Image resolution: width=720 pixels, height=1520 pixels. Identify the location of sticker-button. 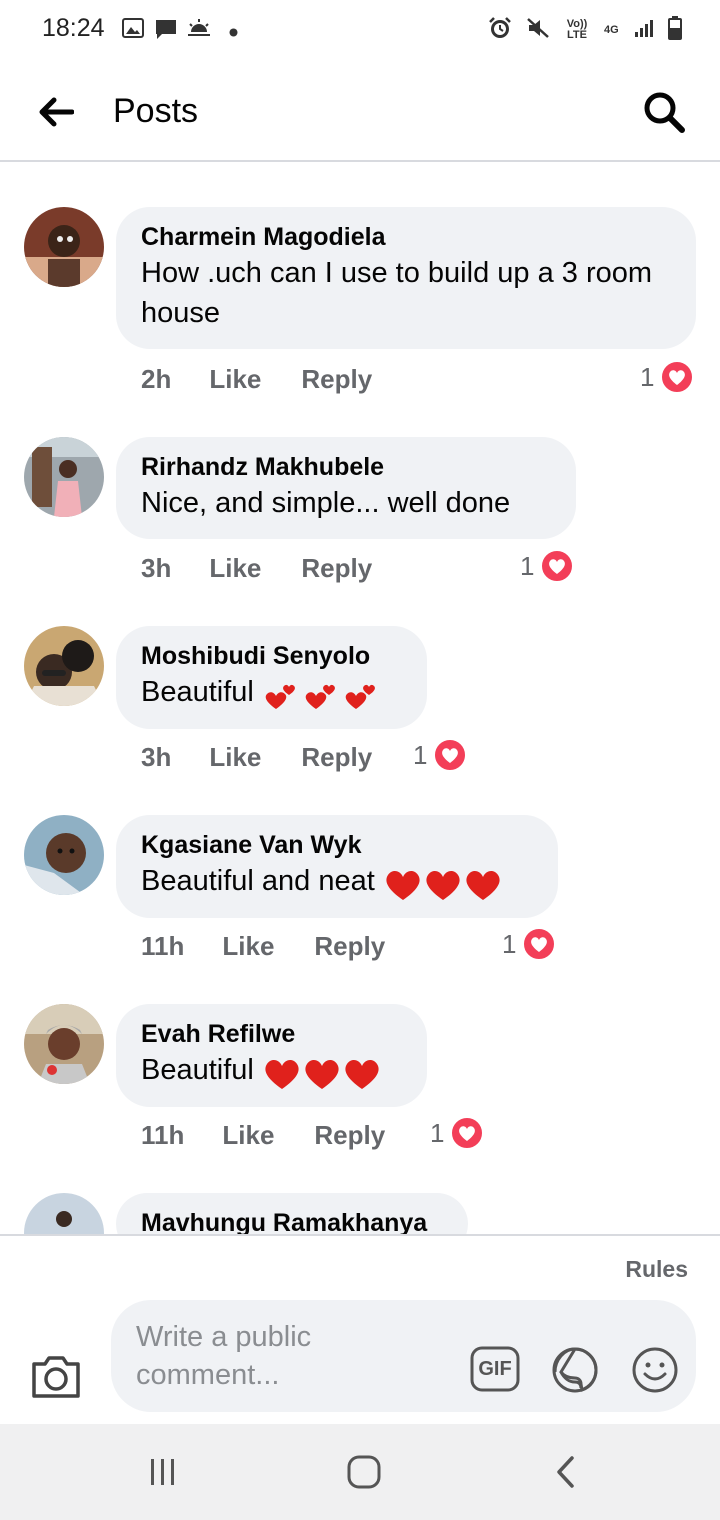
(575, 1370).